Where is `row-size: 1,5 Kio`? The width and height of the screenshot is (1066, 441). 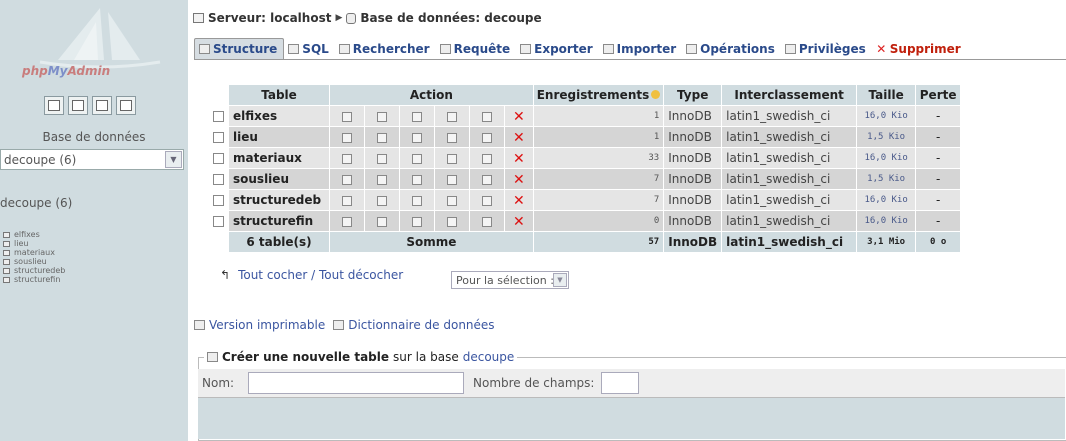 row-size: 1,5 Kio is located at coordinates (886, 137).